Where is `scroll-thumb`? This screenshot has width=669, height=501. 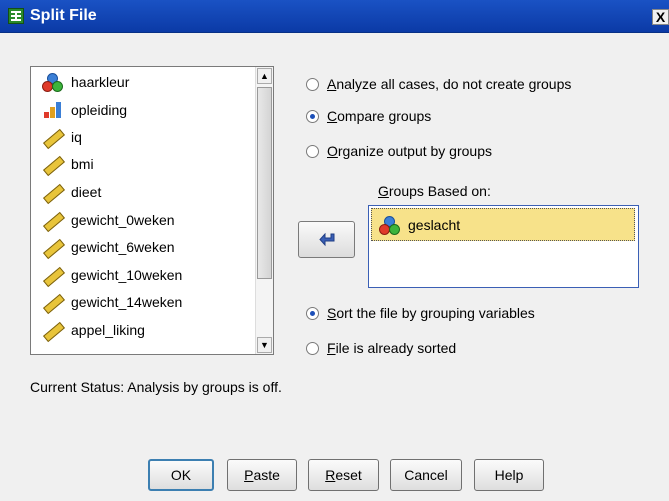
scroll-thumb is located at coordinates (264, 183).